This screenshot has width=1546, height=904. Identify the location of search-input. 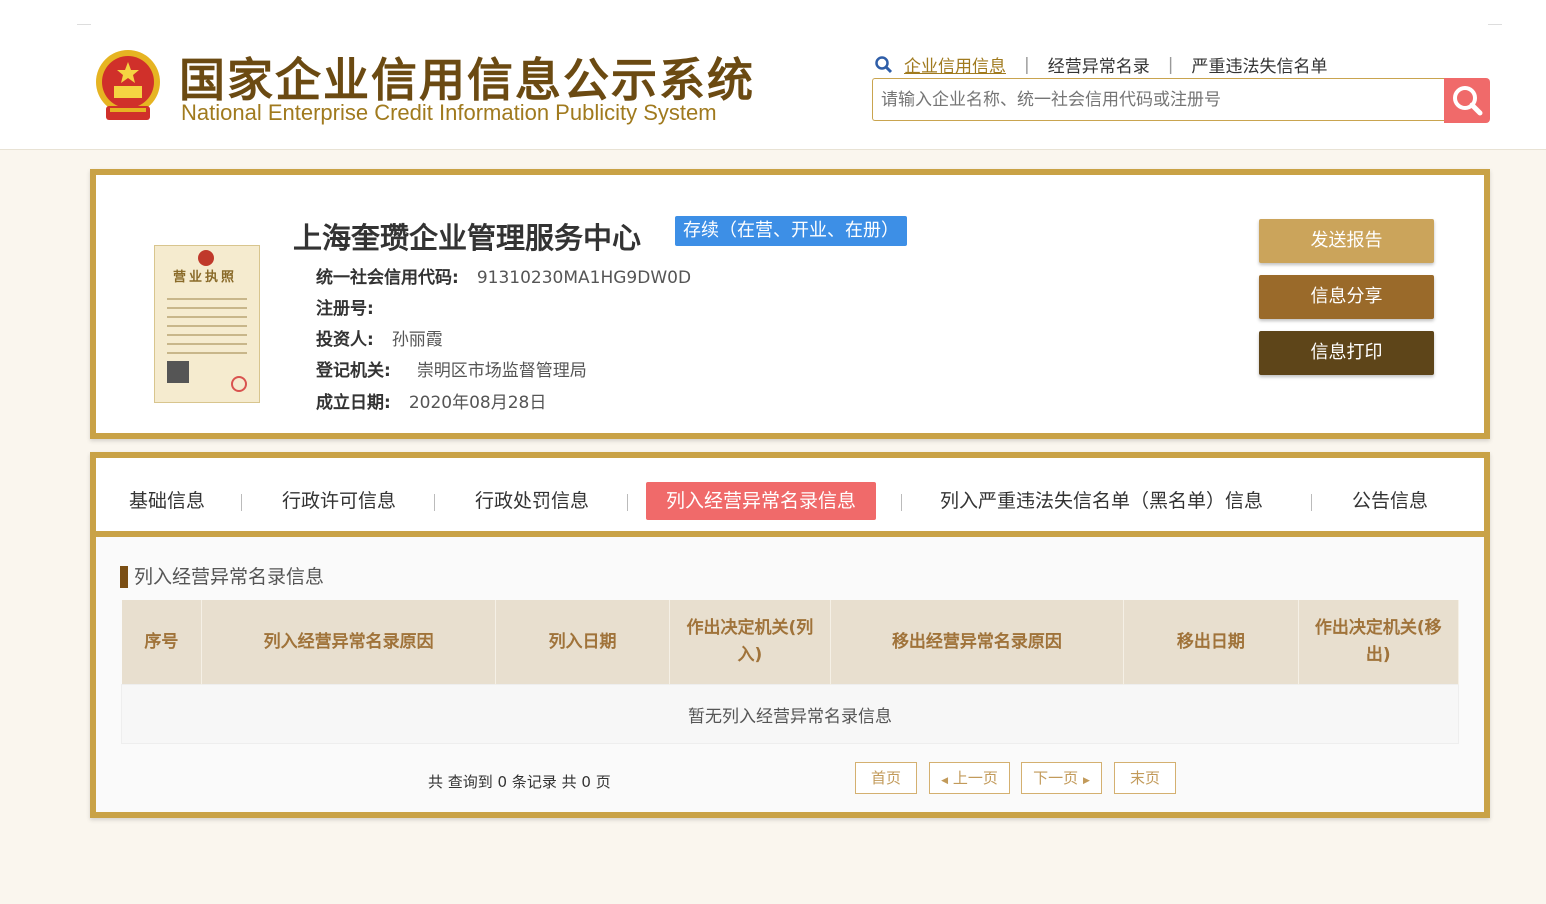
(1158, 99).